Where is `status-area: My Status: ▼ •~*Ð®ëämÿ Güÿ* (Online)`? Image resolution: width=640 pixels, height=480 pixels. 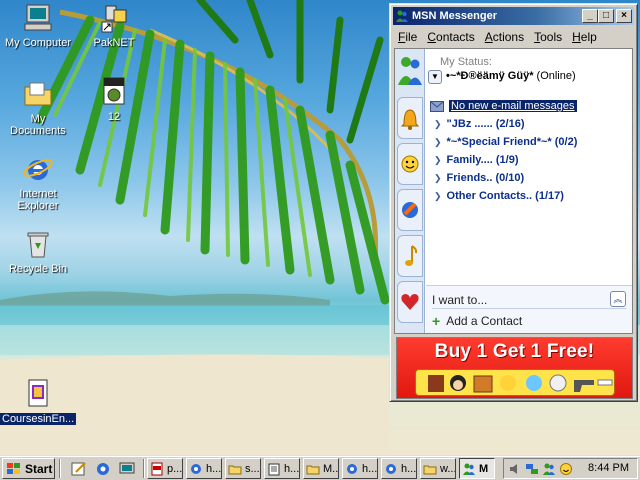
status-area: My Status: ▼ •~*Ð®ëämÿ Güÿ* (Online) is located at coordinates (529, 72).